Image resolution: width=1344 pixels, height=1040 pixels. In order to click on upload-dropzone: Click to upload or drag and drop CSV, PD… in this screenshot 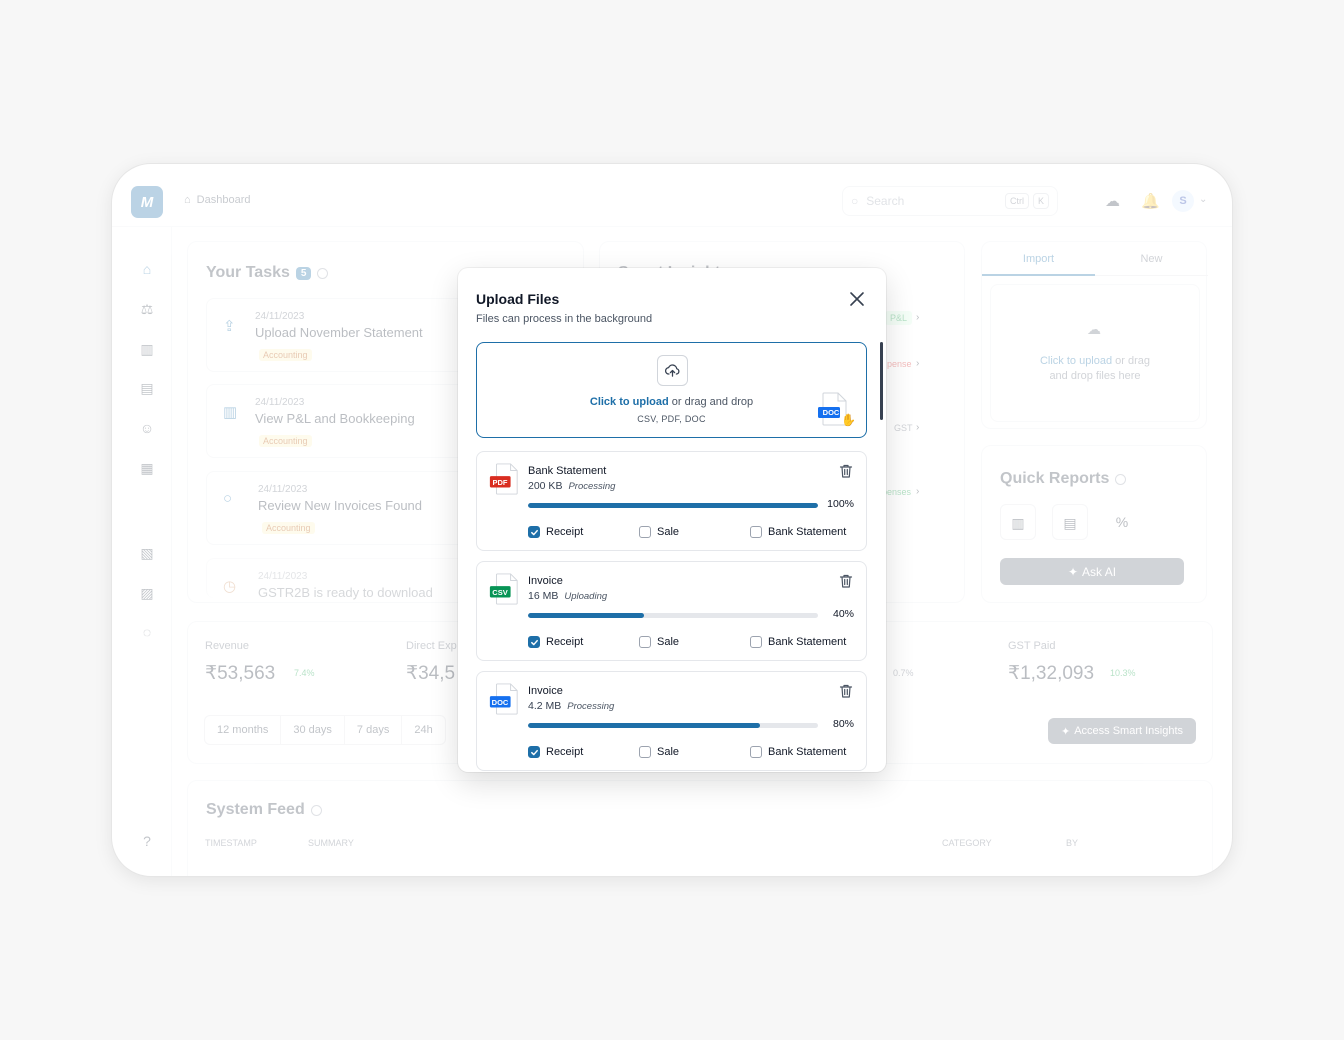, I will do `click(671, 390)`.